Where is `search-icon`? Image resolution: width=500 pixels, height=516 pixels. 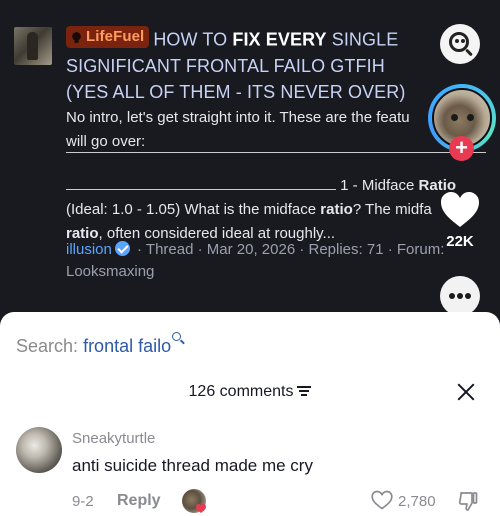 search-icon is located at coordinates (178, 339).